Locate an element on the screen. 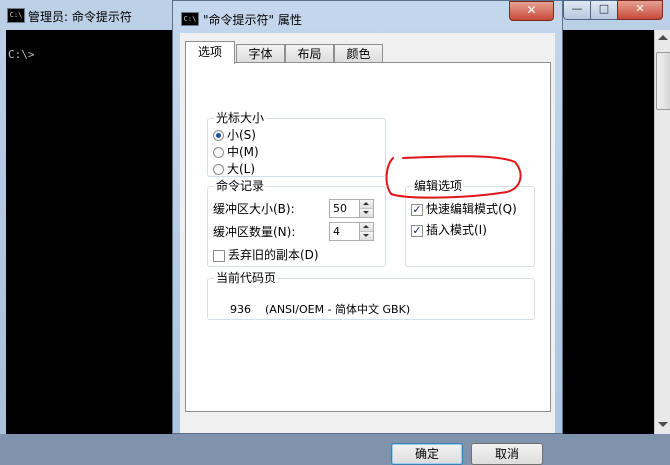 The height and width of the screenshot is (465, 670). radio-selected-icon is located at coordinates (218, 135).